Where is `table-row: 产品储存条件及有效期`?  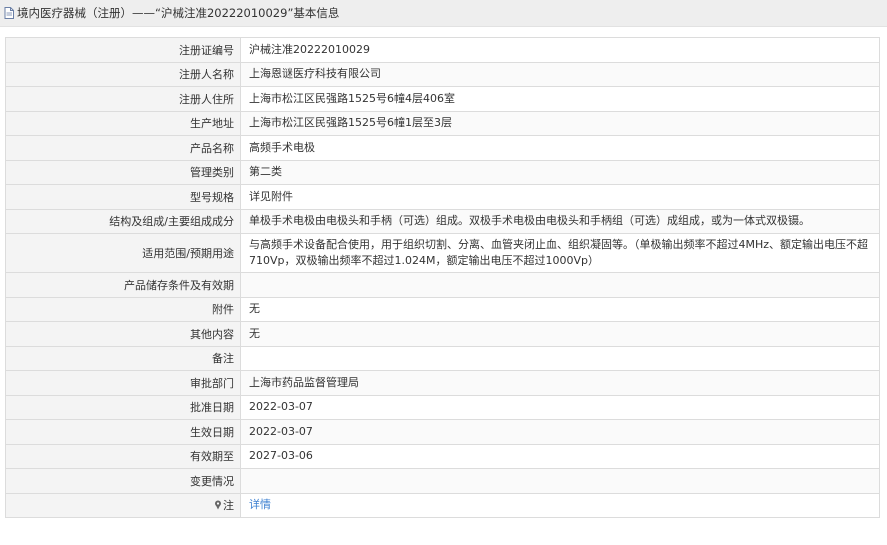 table-row: 产品储存条件及有效期 is located at coordinates (442, 285).